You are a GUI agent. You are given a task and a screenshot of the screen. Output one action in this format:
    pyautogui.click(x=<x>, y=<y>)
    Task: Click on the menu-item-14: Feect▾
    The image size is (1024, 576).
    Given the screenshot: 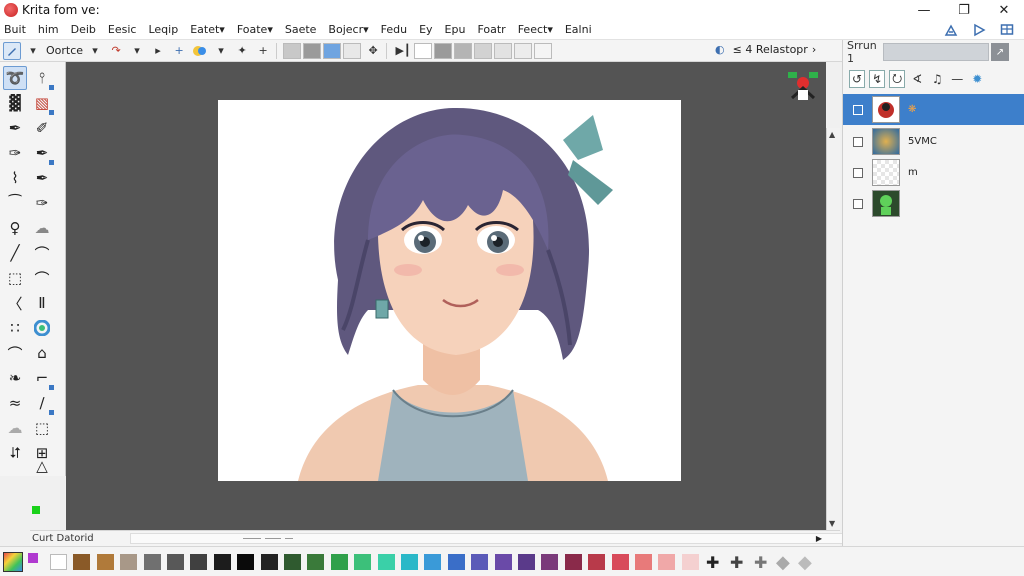 What is the action you would take?
    pyautogui.click(x=537, y=29)
    